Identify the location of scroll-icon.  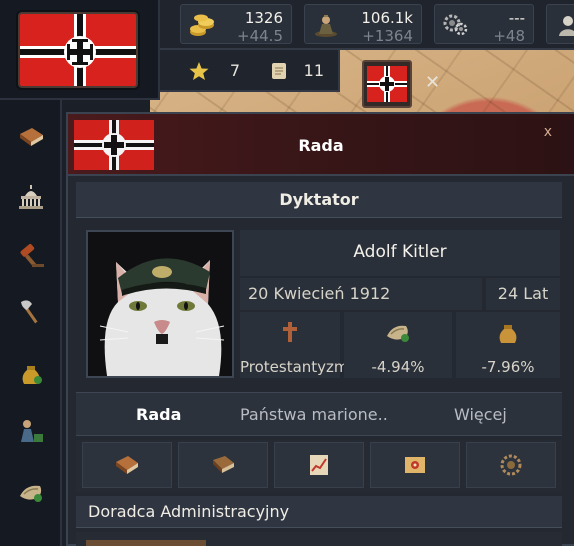
(279, 71).